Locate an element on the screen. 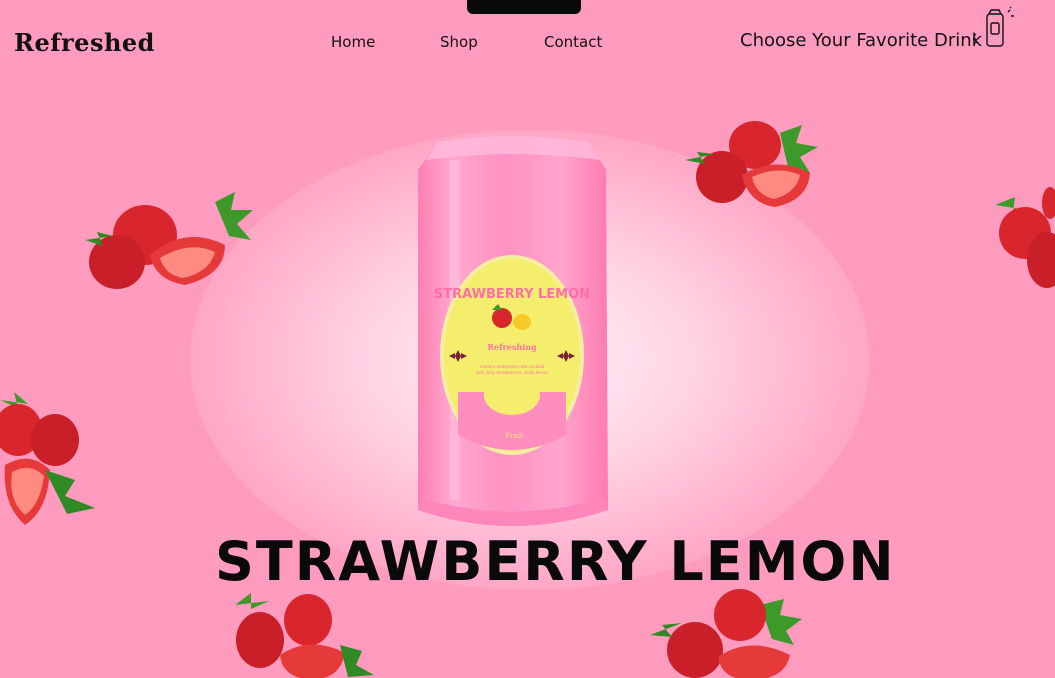 This screenshot has height=678, width=1055. can-label-title: STRAWBERRY LEMON is located at coordinates (512, 294).